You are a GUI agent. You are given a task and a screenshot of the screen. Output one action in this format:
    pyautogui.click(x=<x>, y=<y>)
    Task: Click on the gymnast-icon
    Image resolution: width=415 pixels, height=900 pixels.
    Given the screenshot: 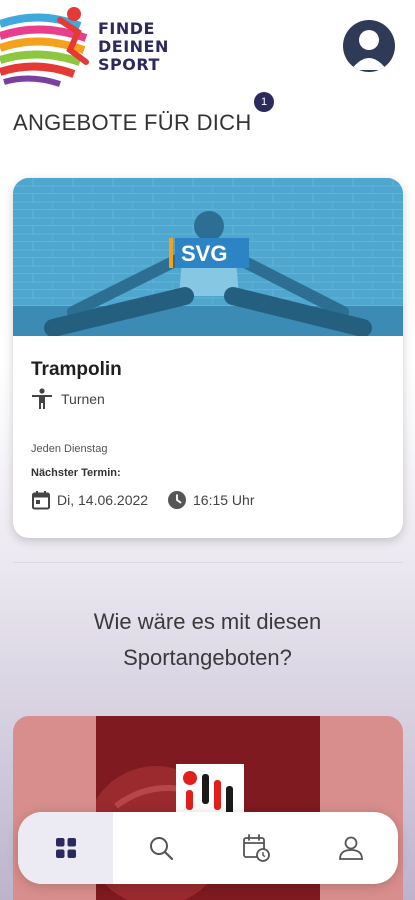 What is the action you would take?
    pyautogui.click(x=42, y=398)
    